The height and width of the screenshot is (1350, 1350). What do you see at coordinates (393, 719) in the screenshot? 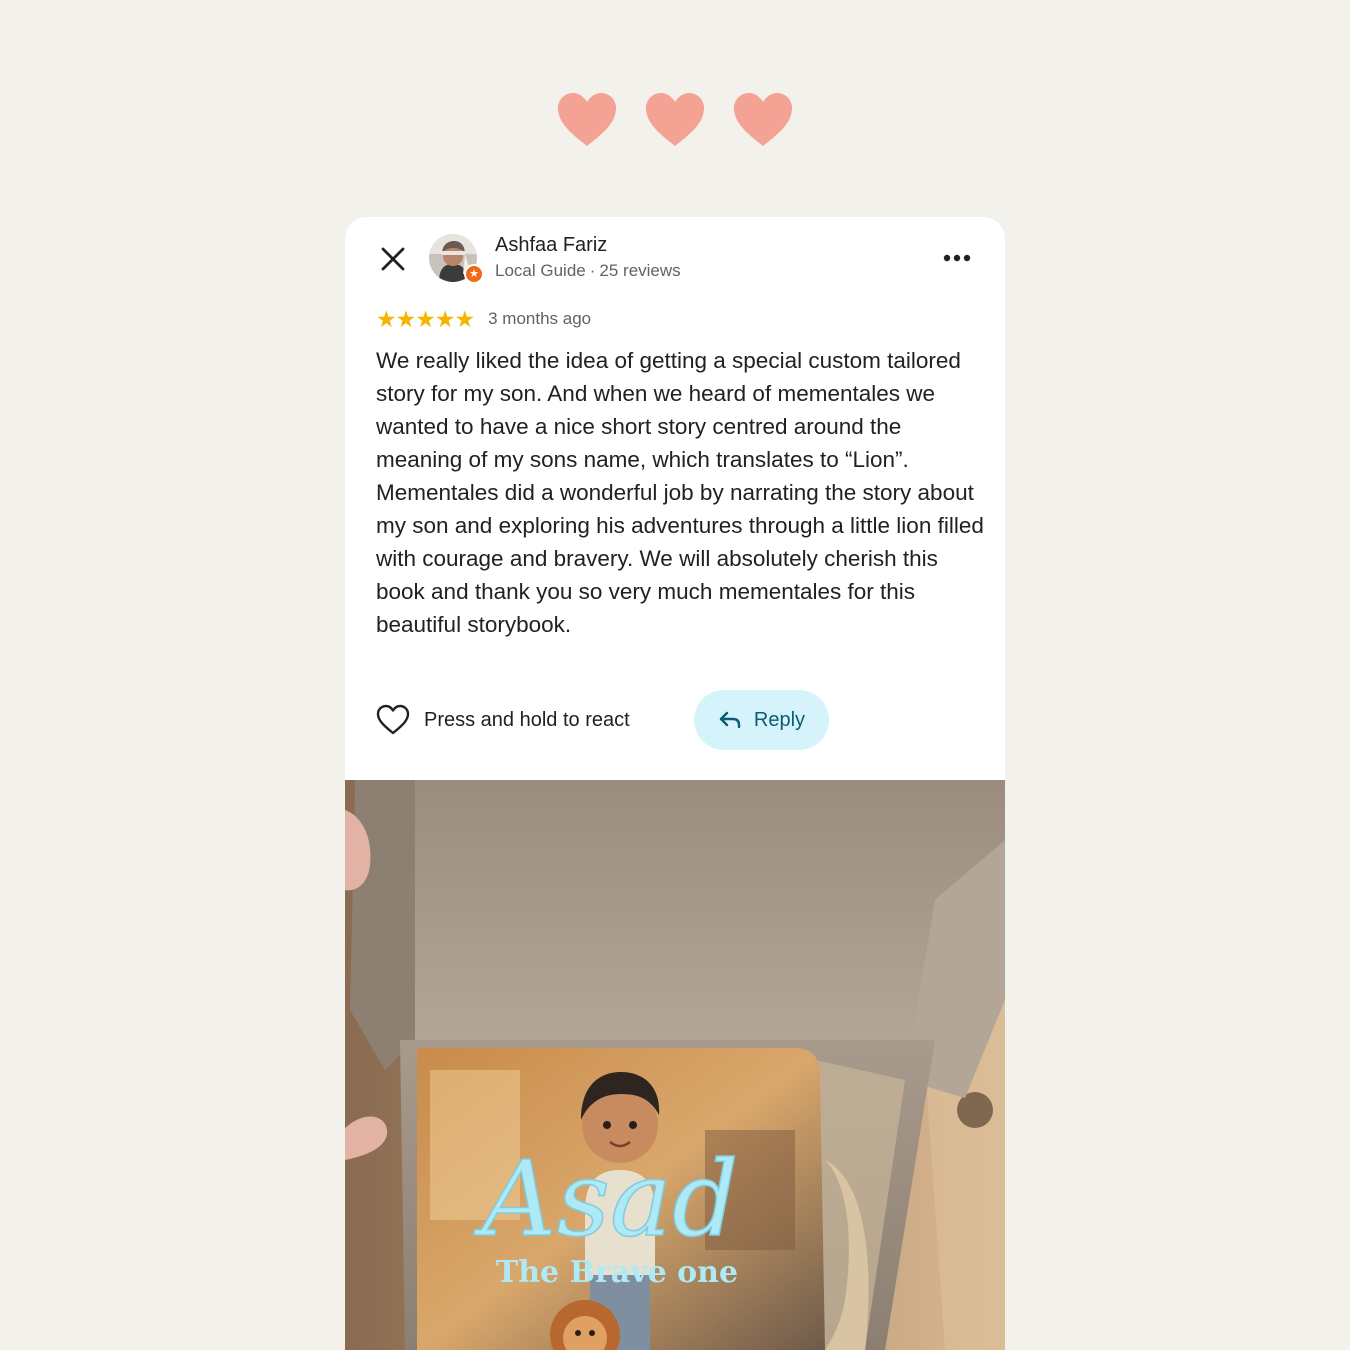
I see `heart-outline-icon` at bounding box center [393, 719].